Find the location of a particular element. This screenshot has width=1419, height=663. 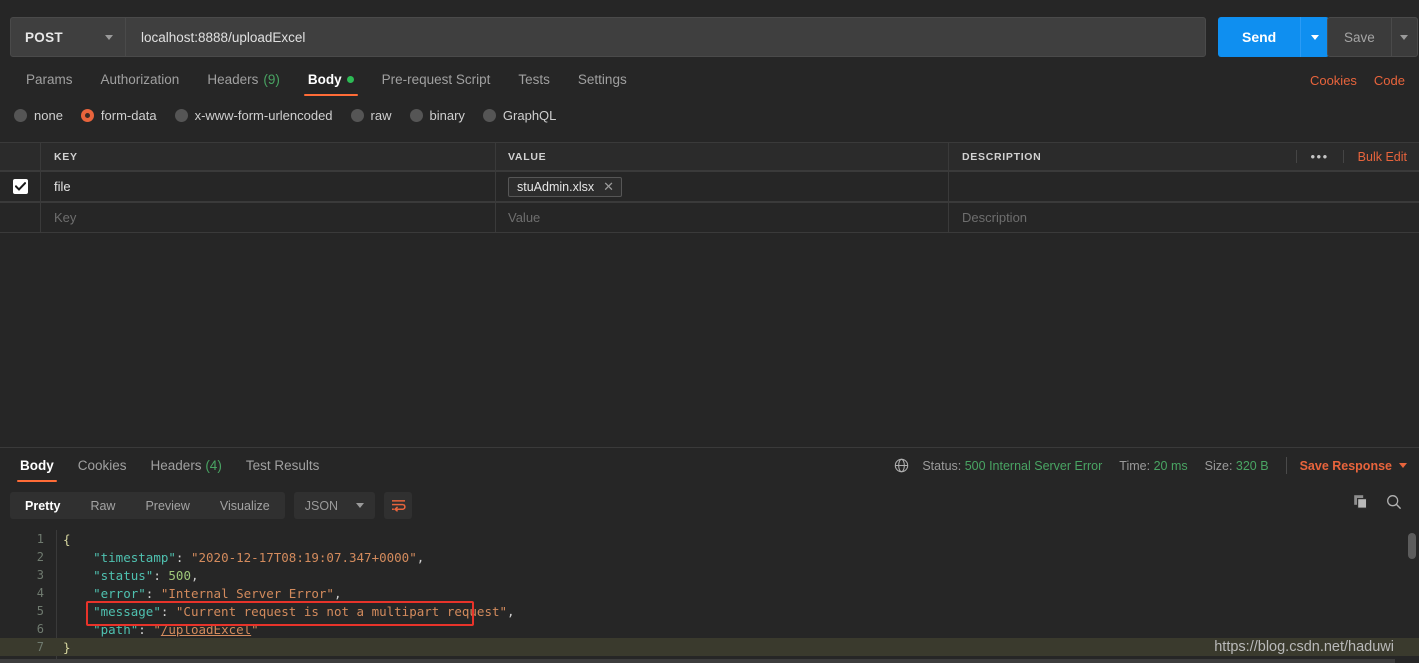

tab-authorization: Authorization is located at coordinates (140, 82).